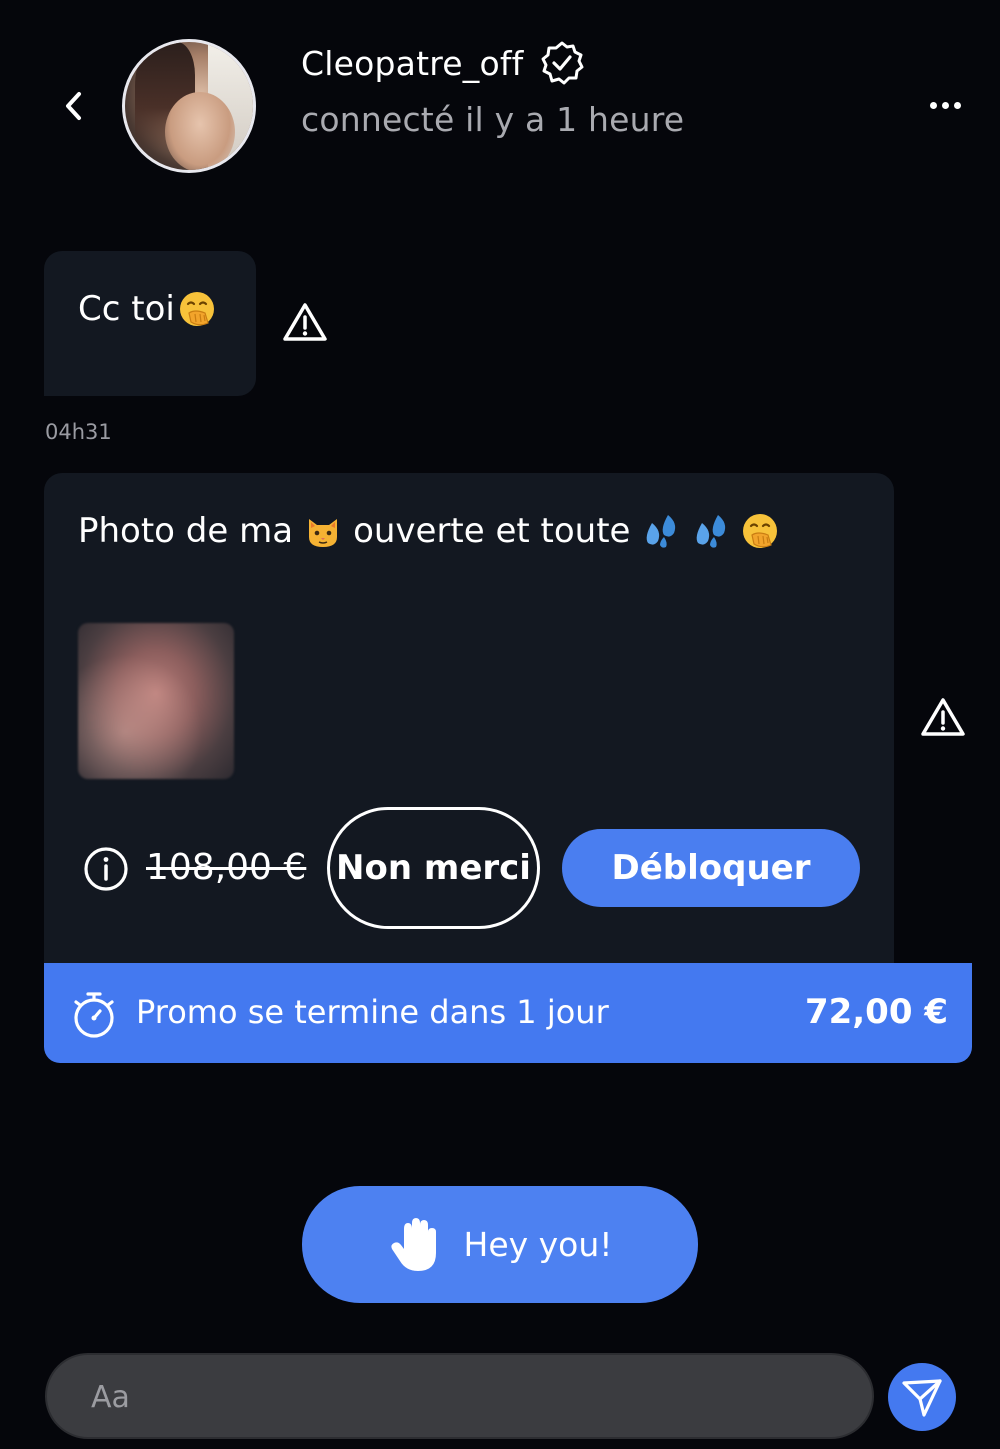  Describe the element at coordinates (200, 131) in the screenshot. I see `avatar-figure` at that location.